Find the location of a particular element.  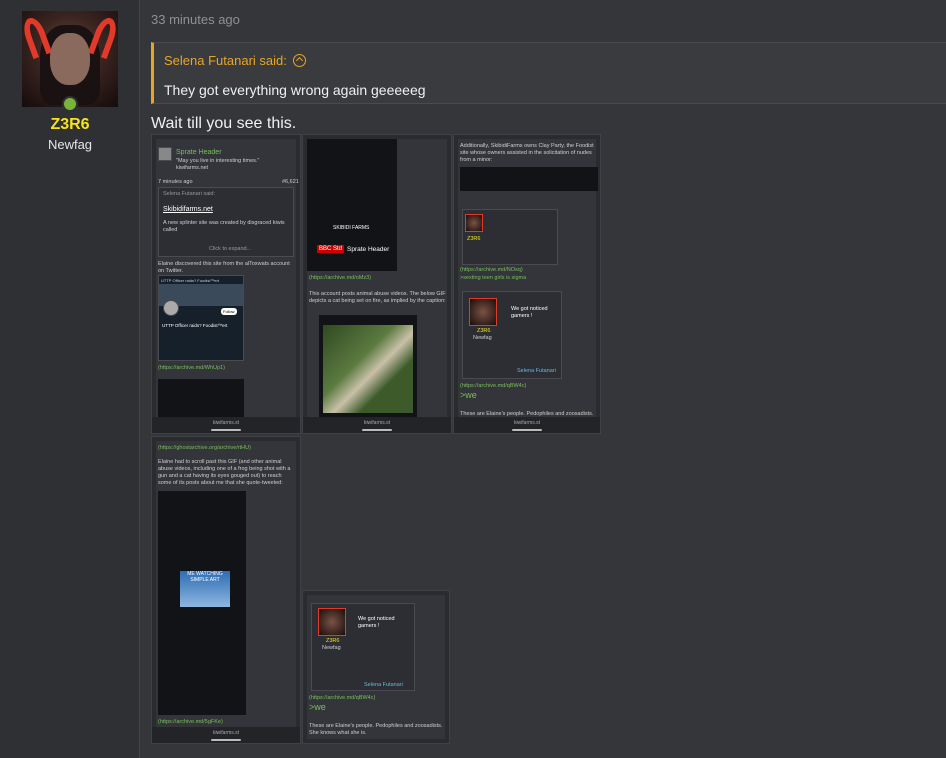

attachment-1-tweet-title: UTTP Officer raids? Foodist™ert is located at coordinates (195, 325).